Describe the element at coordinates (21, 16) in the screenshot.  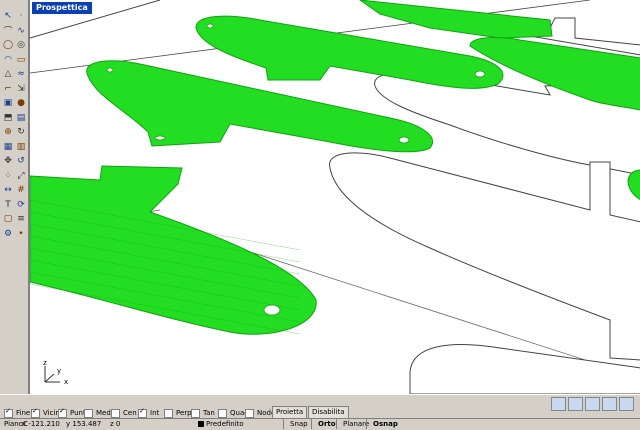
I see `point-icon: ·` at that location.